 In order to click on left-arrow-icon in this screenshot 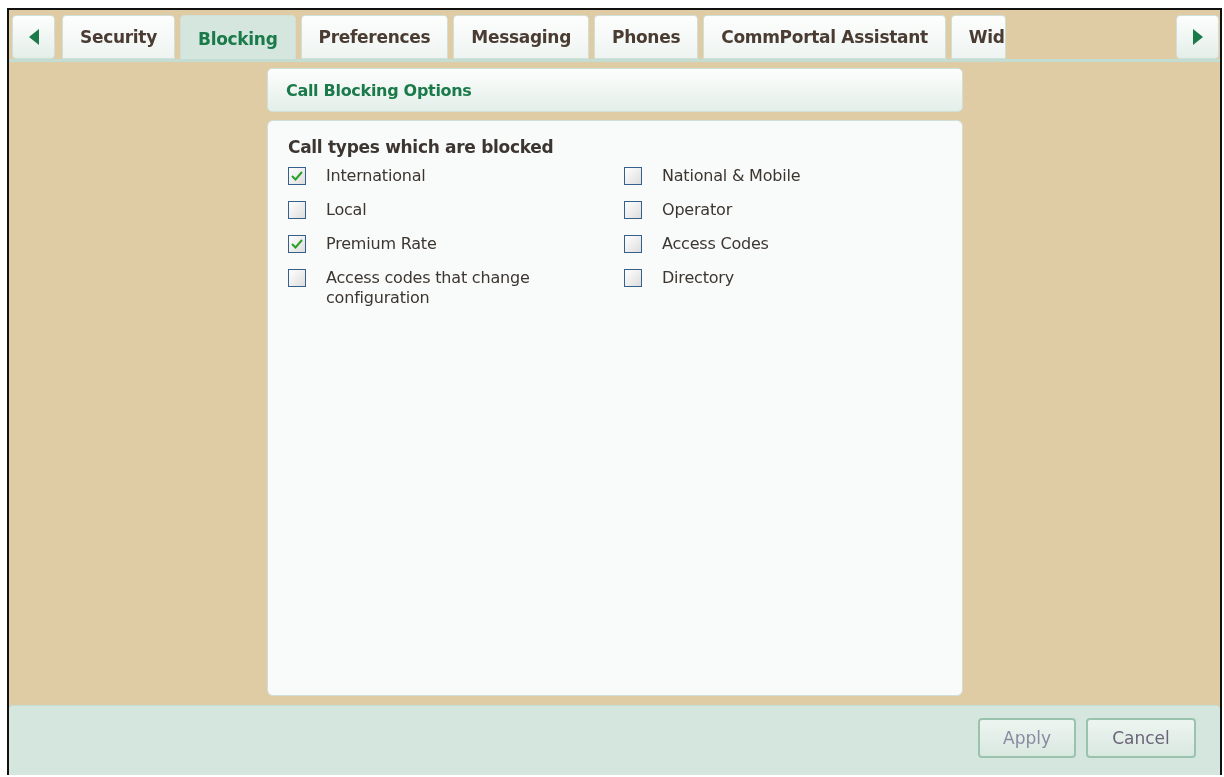, I will do `click(33, 37)`.